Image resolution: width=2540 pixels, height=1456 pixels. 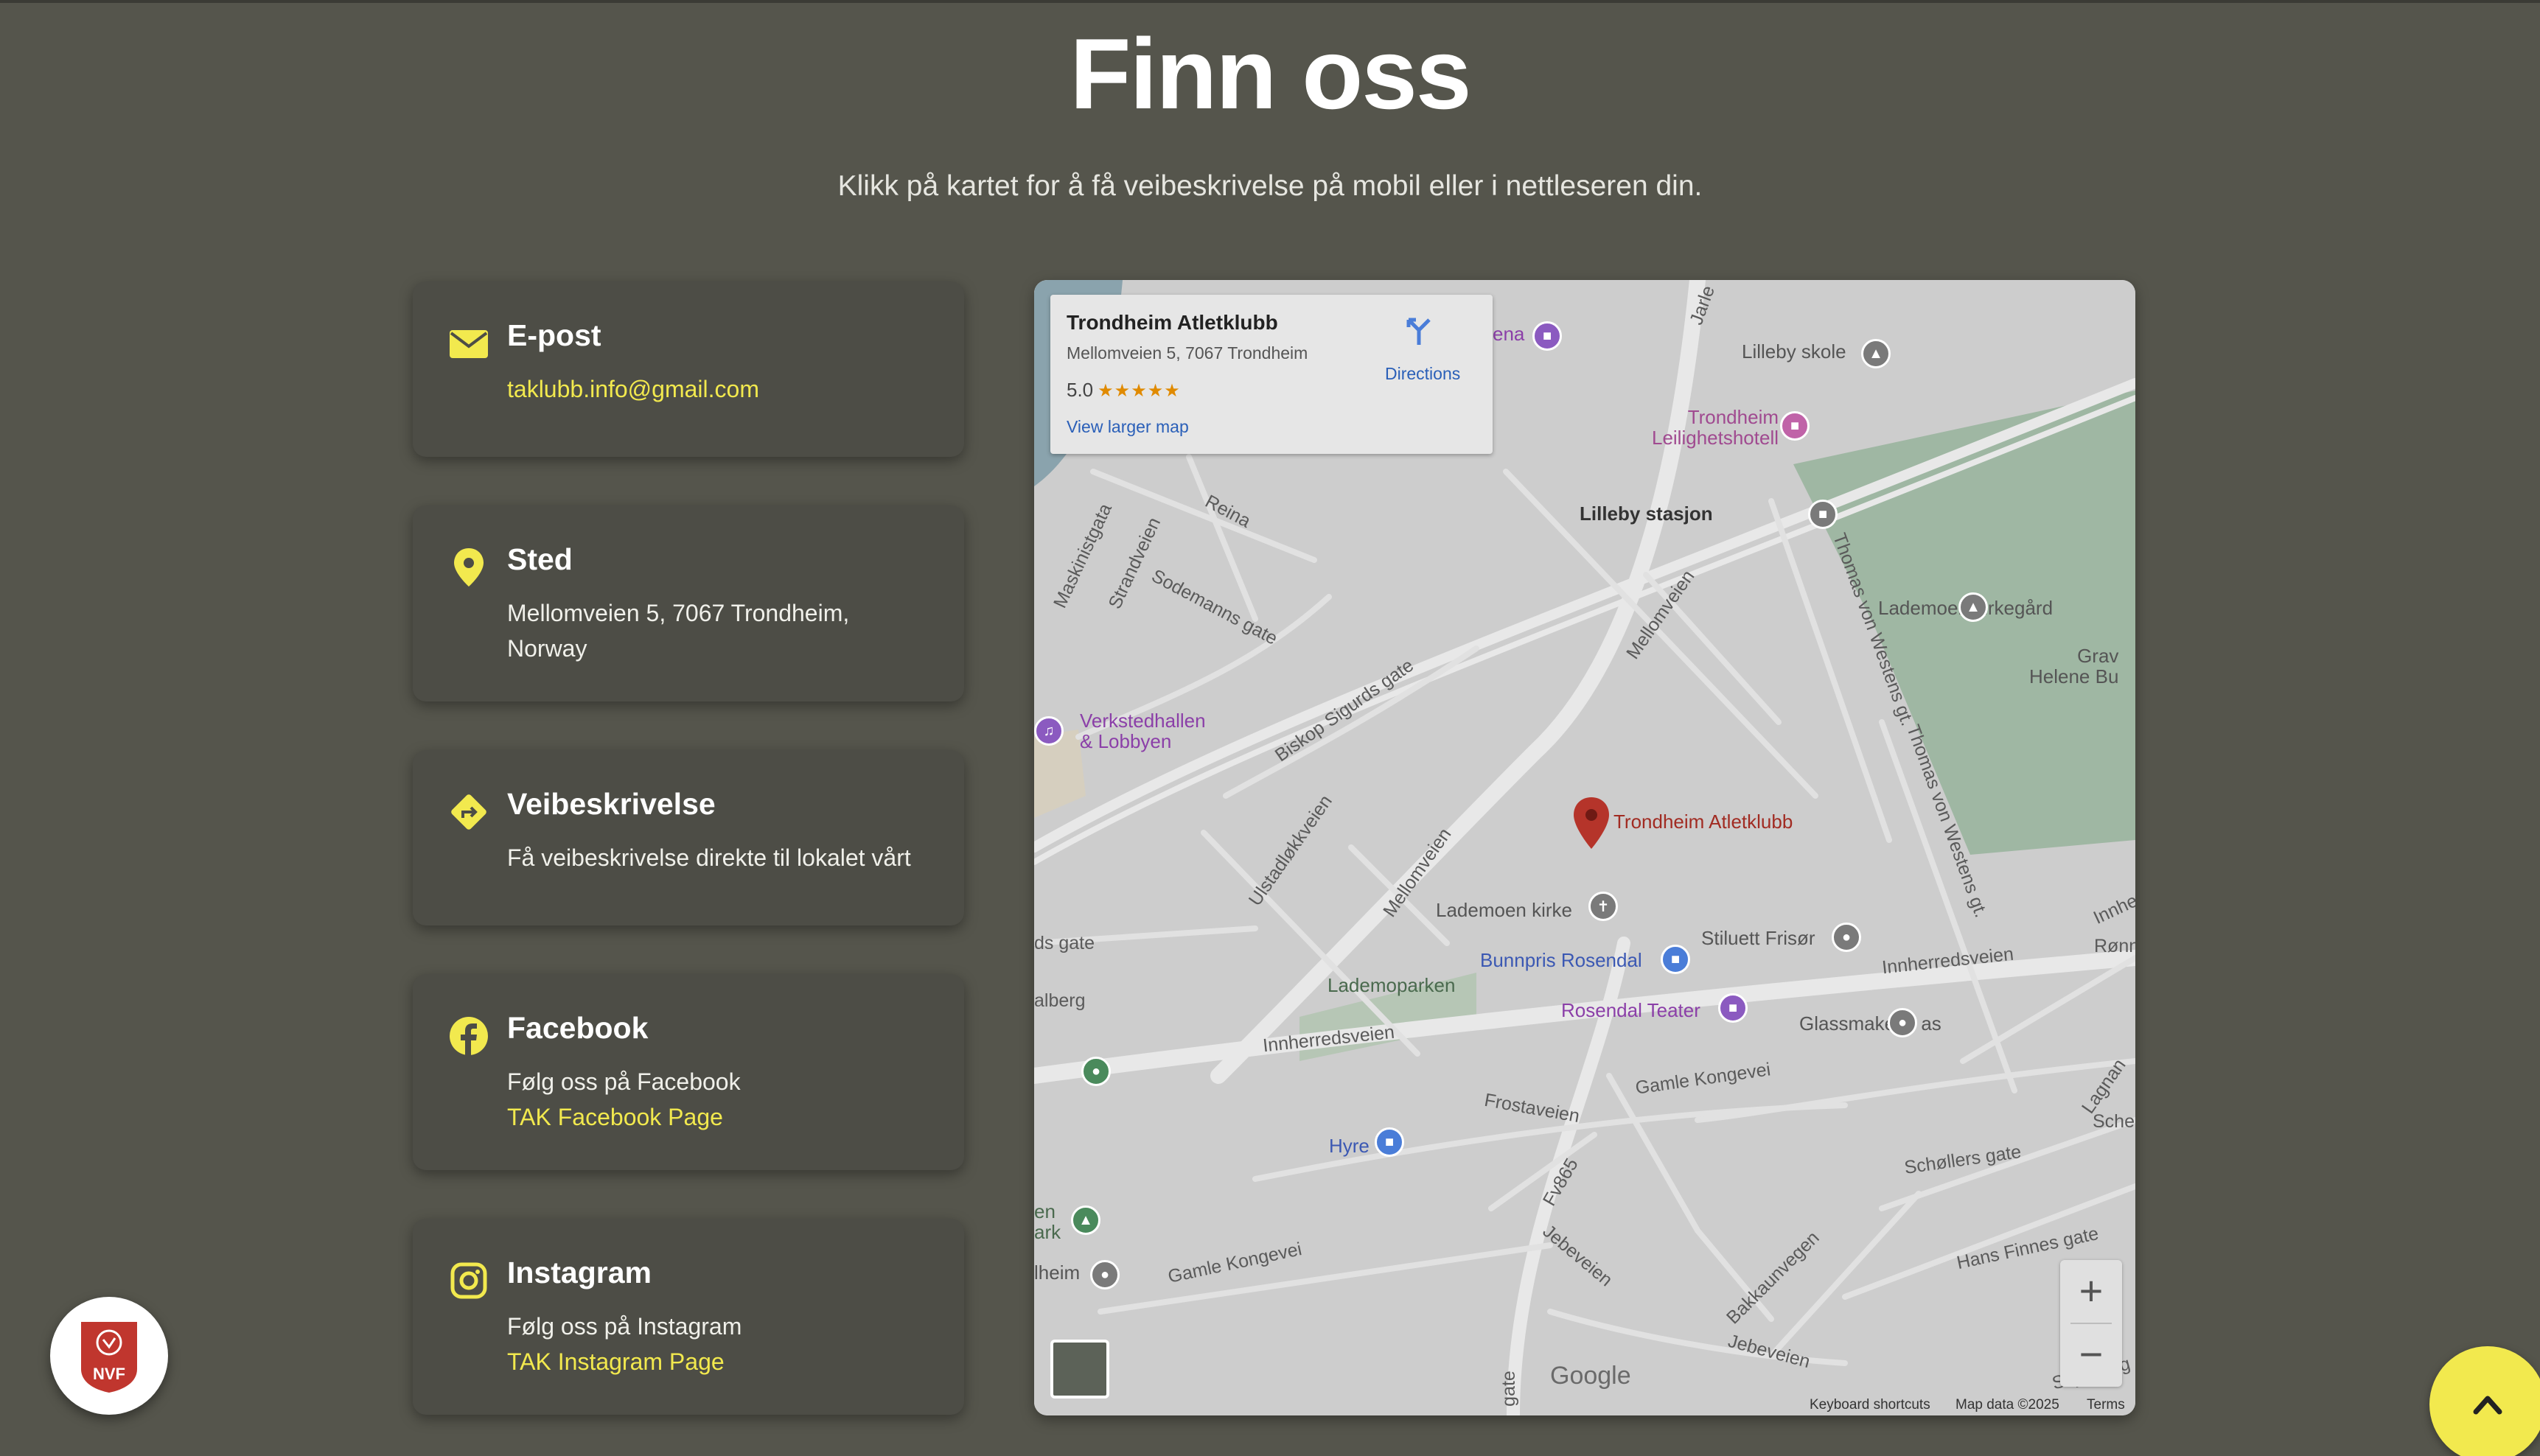 I want to click on glass-pin-icon: ●, so click(x=1902, y=1022).